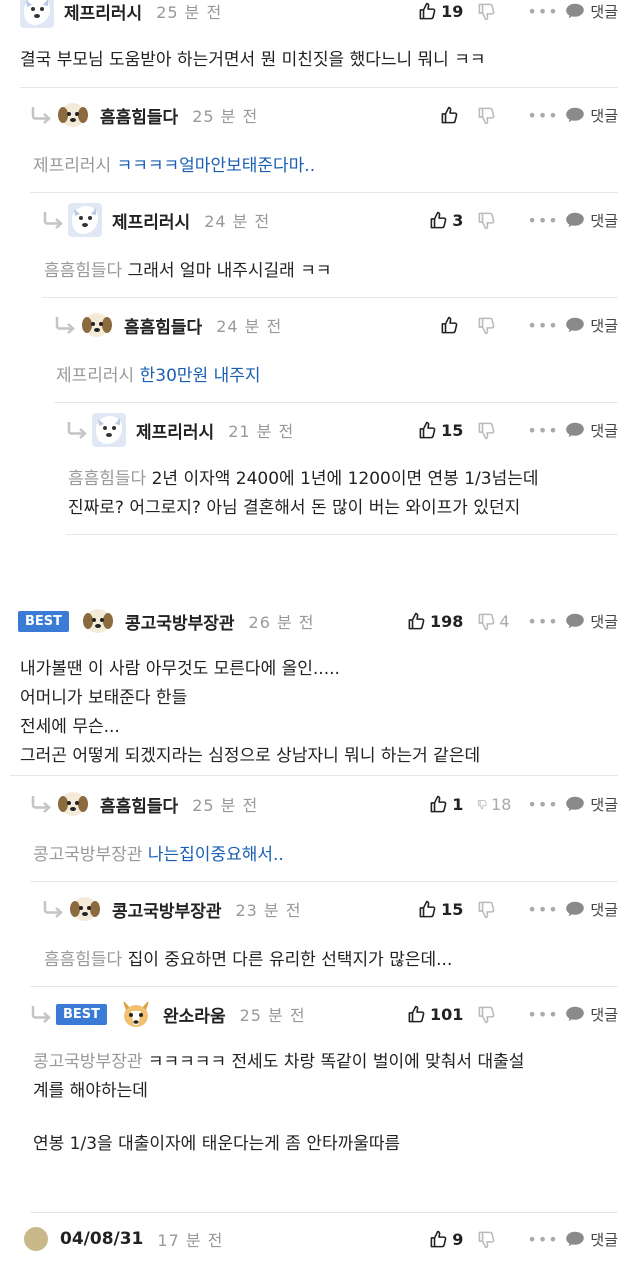 The height and width of the screenshot is (1280, 640). What do you see at coordinates (446, 220) in the screenshot?
I see `like-button: 3` at bounding box center [446, 220].